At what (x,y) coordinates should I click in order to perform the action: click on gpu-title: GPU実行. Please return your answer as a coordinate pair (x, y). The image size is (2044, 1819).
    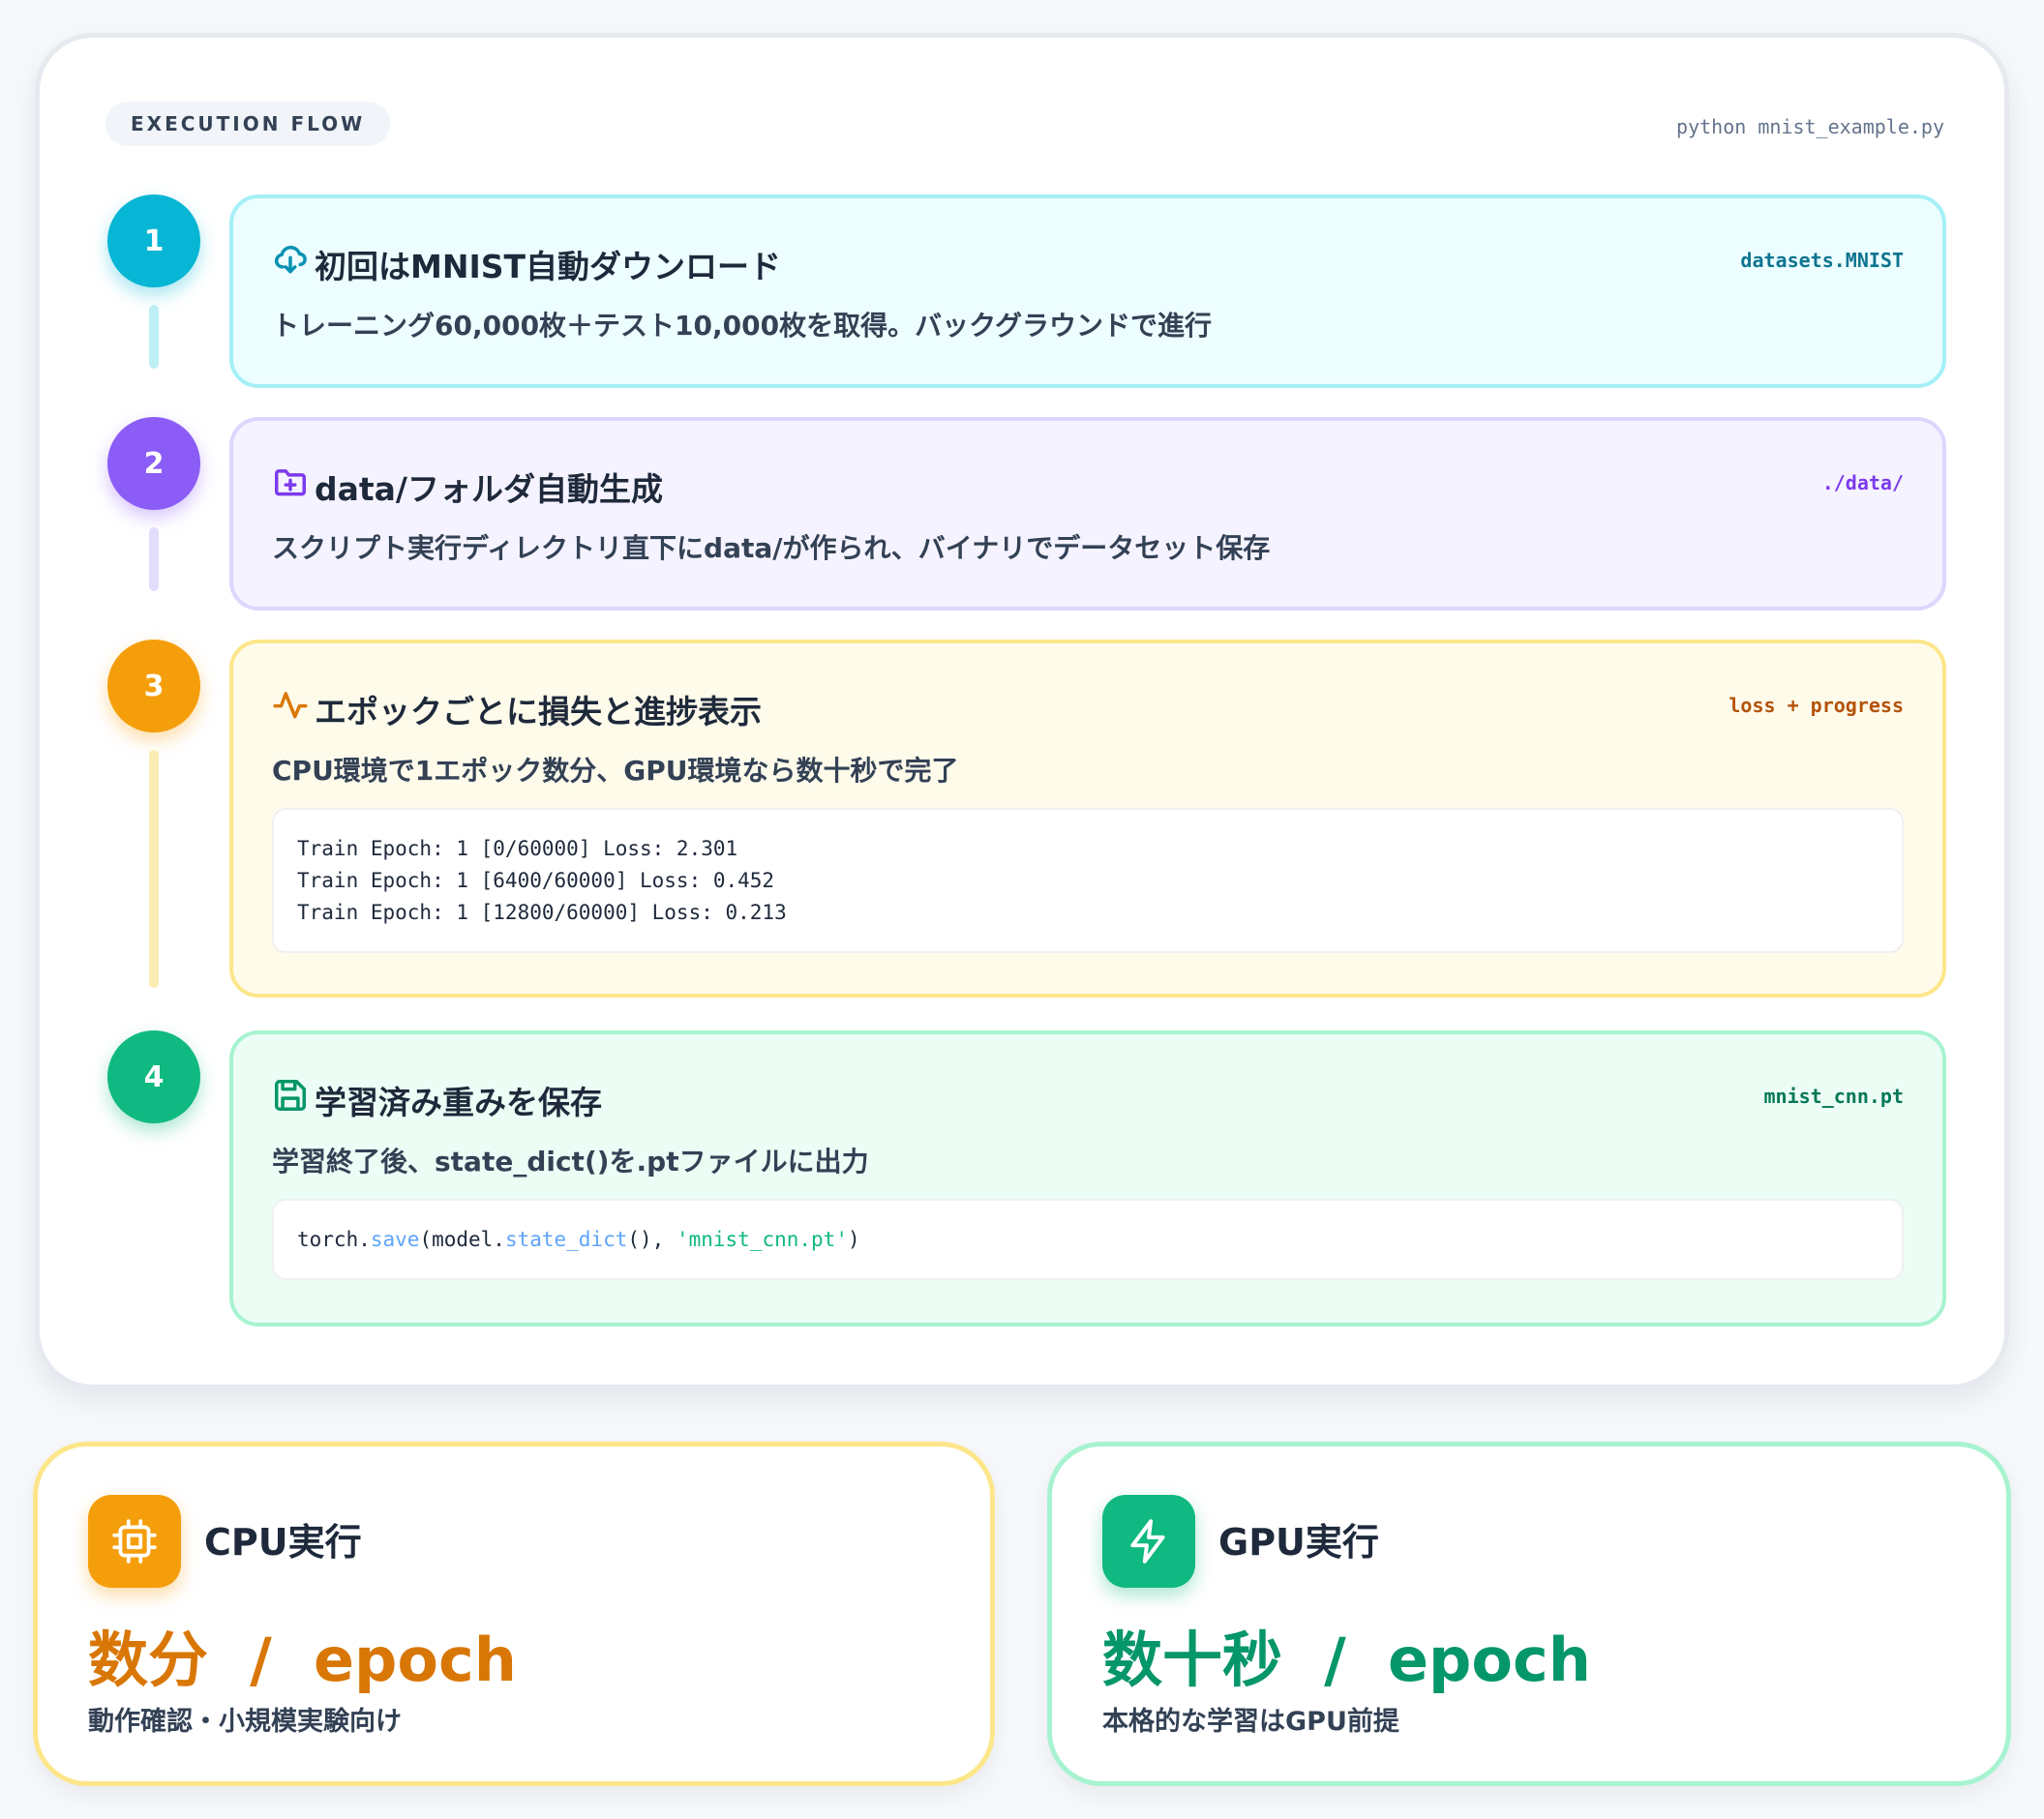
    Looking at the image, I should click on (1298, 1542).